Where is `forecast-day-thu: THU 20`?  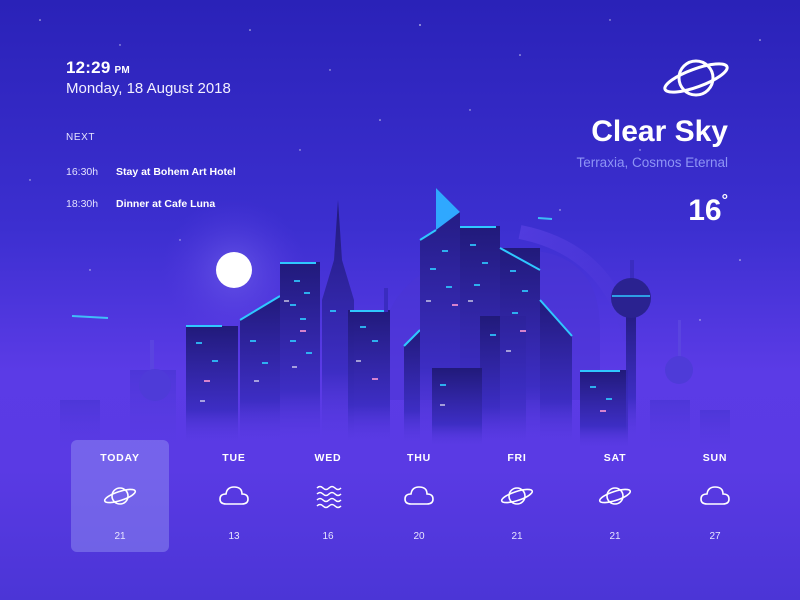 forecast-day-thu: THU 20 is located at coordinates (419, 496).